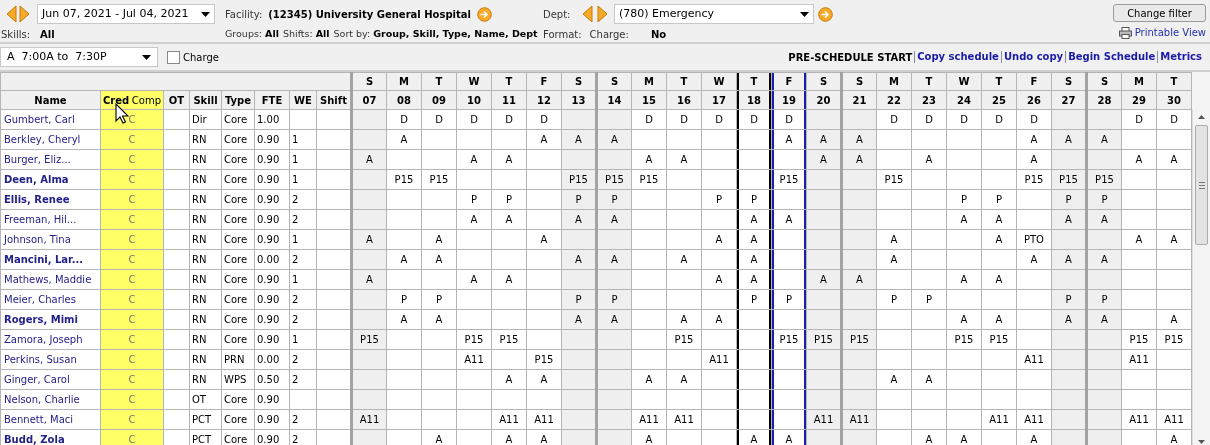 The height and width of the screenshot is (445, 1210). What do you see at coordinates (1180, 57) in the screenshot?
I see `action-link: Metrics` at bounding box center [1180, 57].